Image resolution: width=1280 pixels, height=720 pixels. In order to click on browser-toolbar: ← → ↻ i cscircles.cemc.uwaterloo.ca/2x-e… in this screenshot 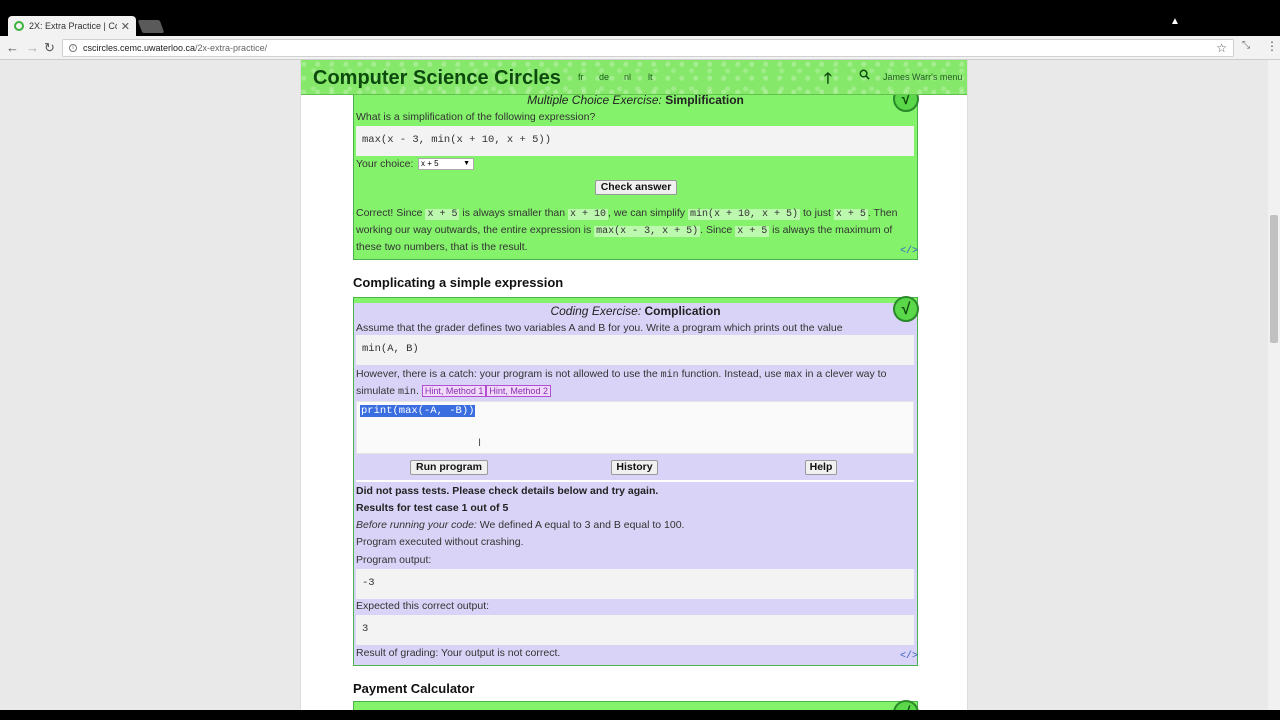, I will do `click(640, 48)`.